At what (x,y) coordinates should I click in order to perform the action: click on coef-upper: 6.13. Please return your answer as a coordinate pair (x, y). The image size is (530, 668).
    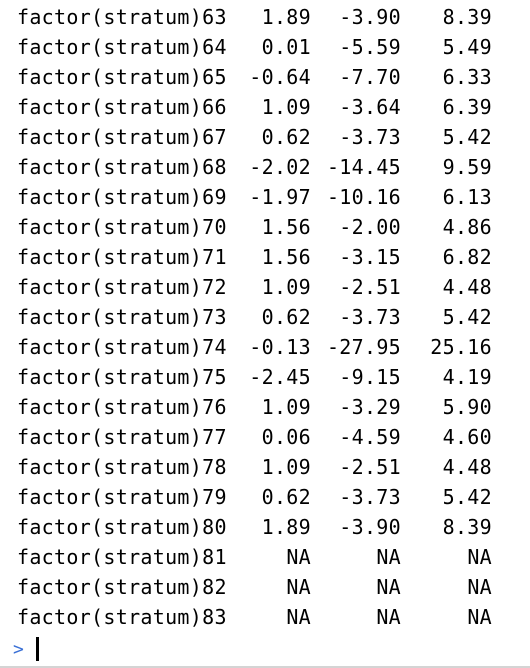
    Looking at the image, I should click on (467, 197).